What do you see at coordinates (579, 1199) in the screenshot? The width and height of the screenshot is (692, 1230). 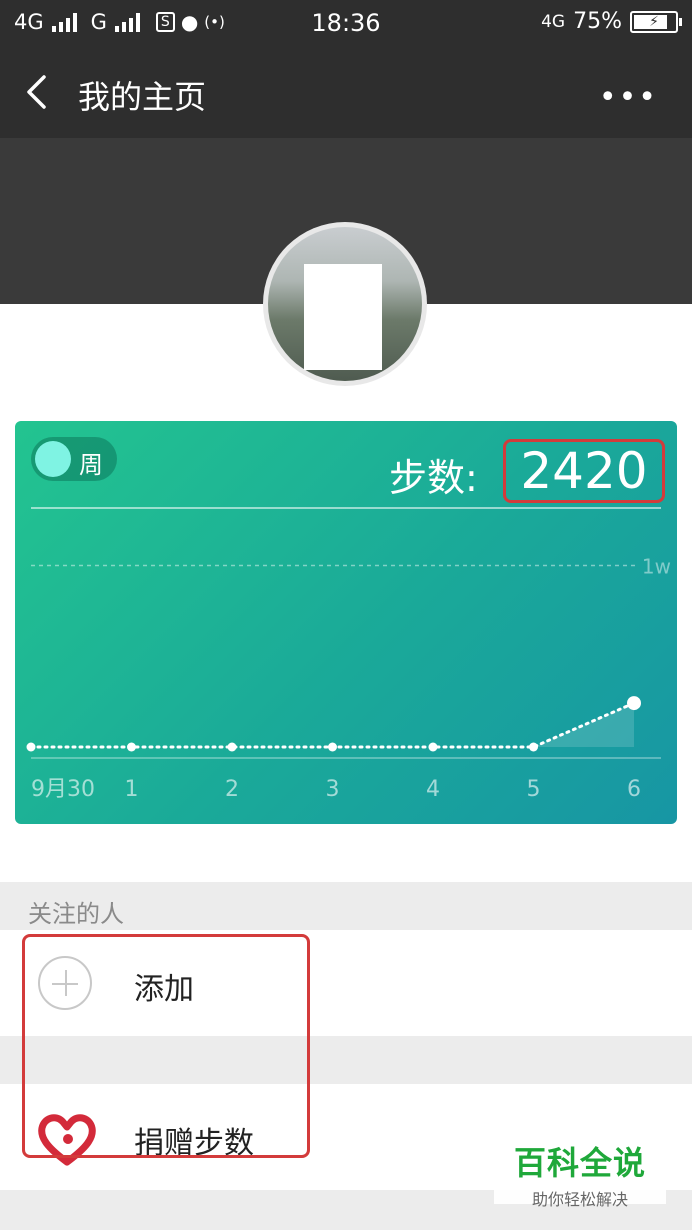 I see `watermark-subtitle: 助你轻松解决` at bounding box center [579, 1199].